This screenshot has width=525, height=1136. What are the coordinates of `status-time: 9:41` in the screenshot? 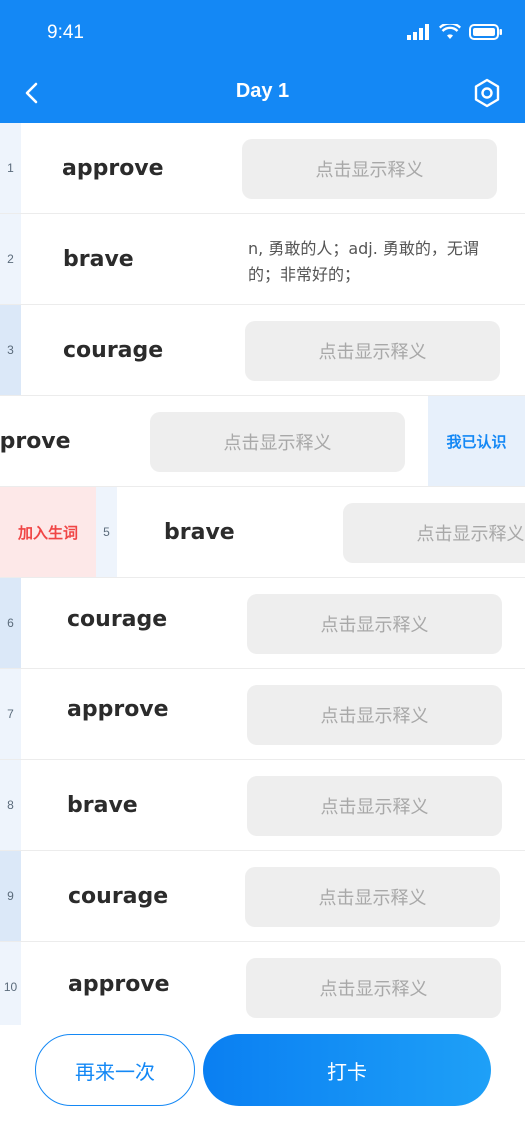 It's located at (65, 32).